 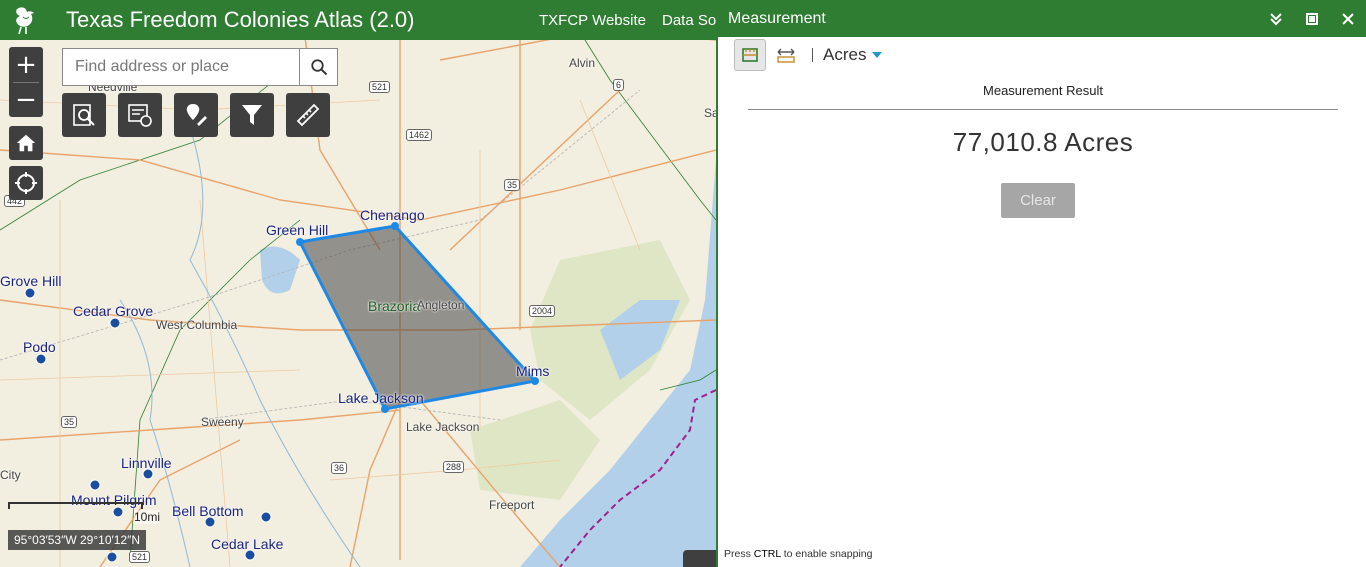 What do you see at coordinates (1043, 109) in the screenshot?
I see `result-divider` at bounding box center [1043, 109].